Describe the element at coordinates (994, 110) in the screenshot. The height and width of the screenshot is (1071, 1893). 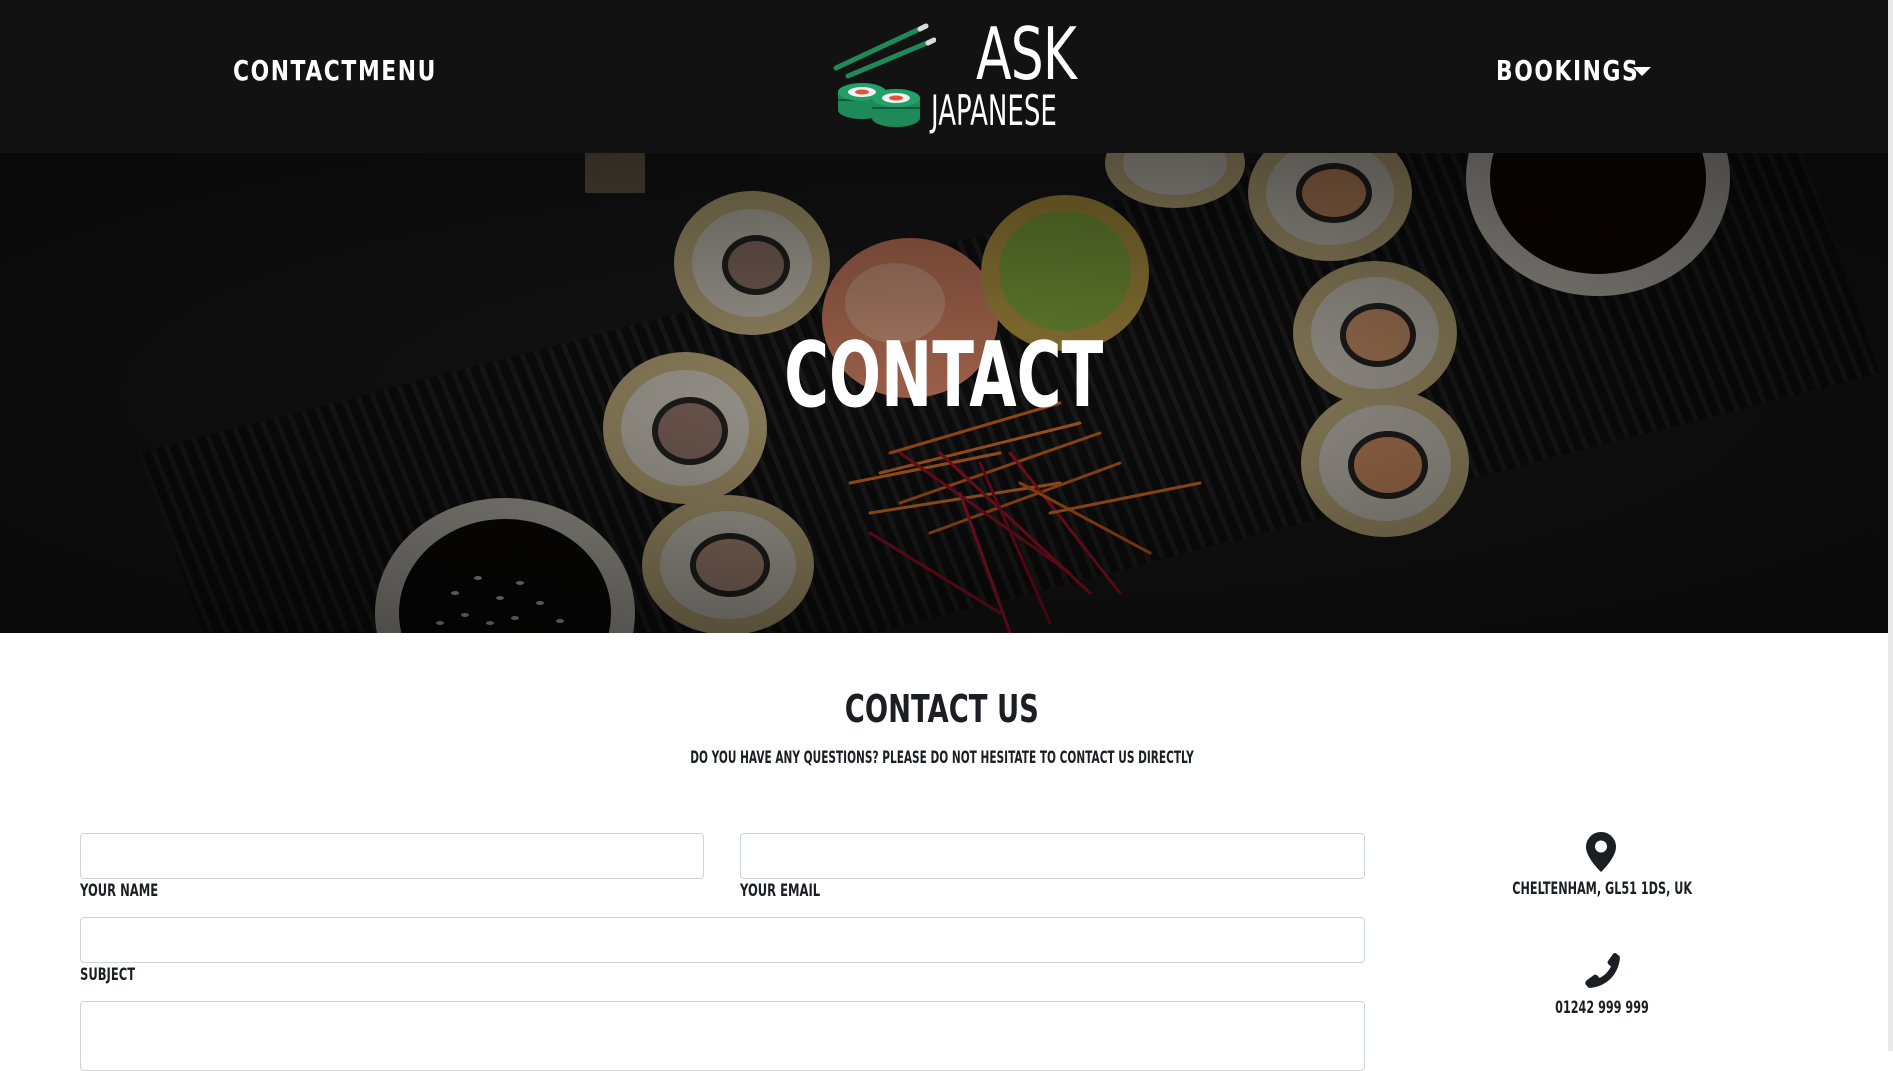
I see `logo-text-japanese: JAPANESE` at that location.